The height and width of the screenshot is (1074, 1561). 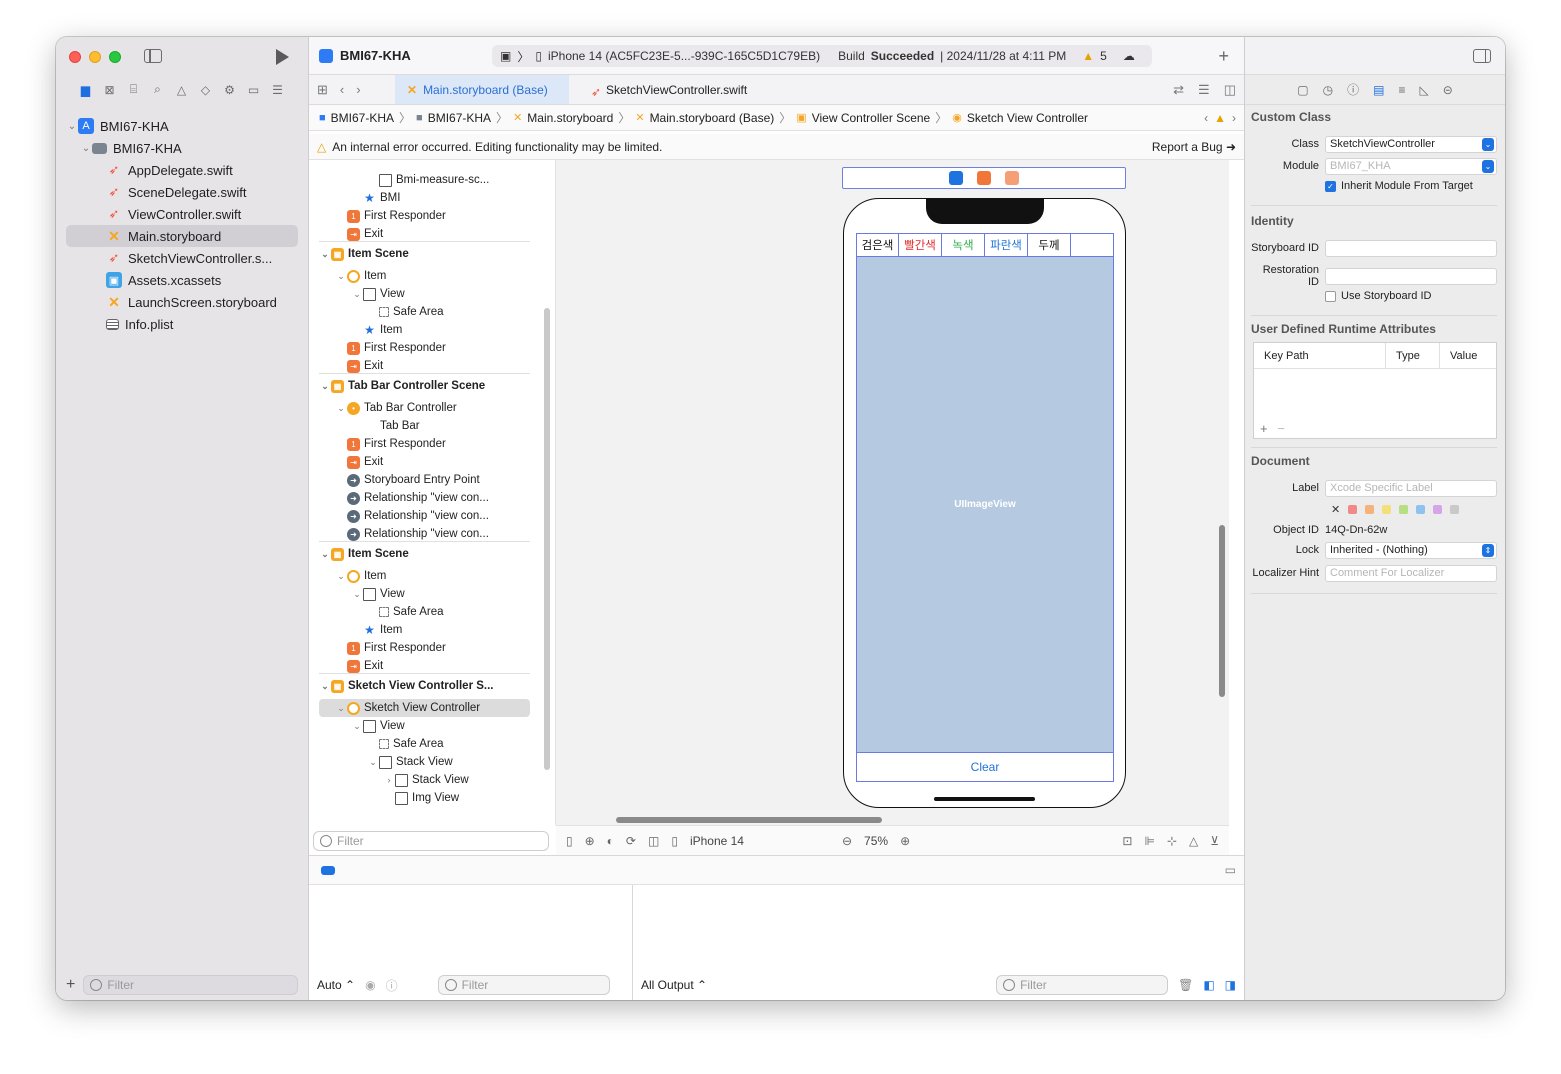 What do you see at coordinates (182, 148) in the screenshot?
I see `group-row: ⌄ BMI67-KHA` at bounding box center [182, 148].